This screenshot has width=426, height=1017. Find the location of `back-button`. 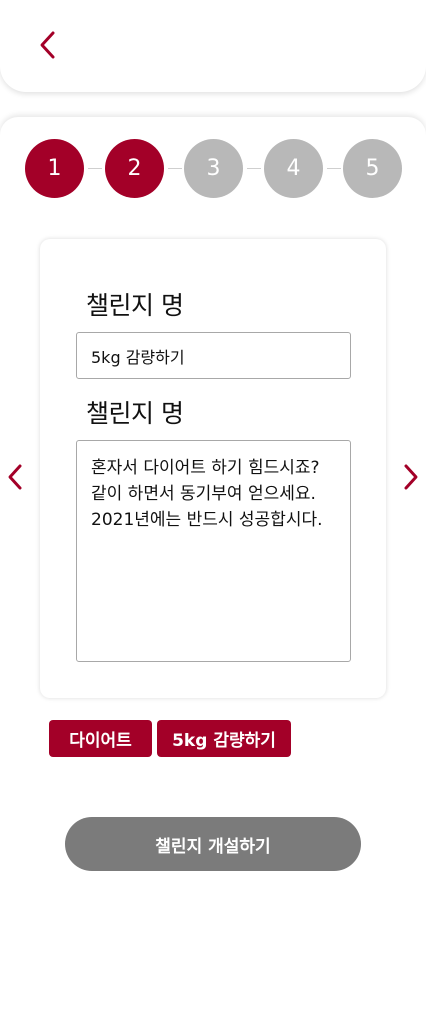

back-button is located at coordinates (47, 45).